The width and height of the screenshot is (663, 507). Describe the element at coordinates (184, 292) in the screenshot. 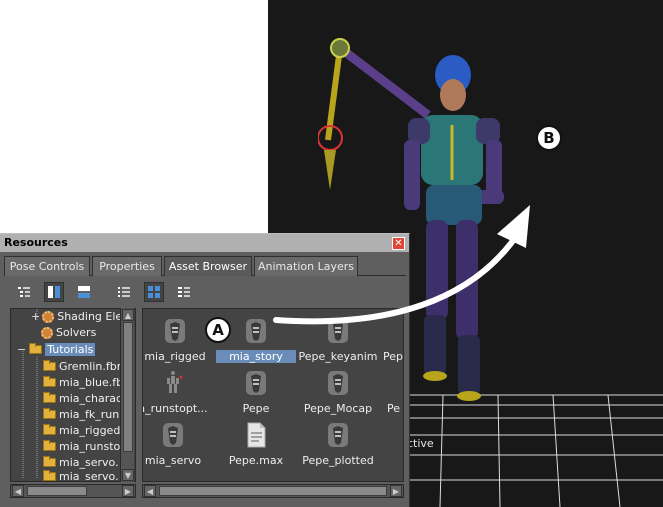

I see `detail-view-icon` at that location.